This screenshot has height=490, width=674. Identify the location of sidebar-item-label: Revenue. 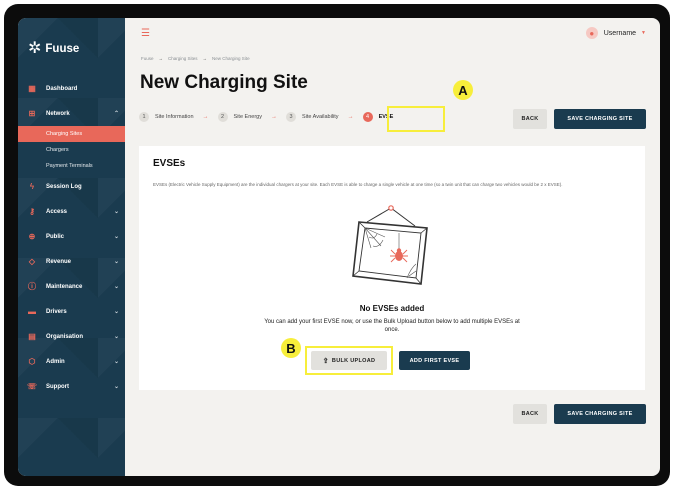
(59, 261).